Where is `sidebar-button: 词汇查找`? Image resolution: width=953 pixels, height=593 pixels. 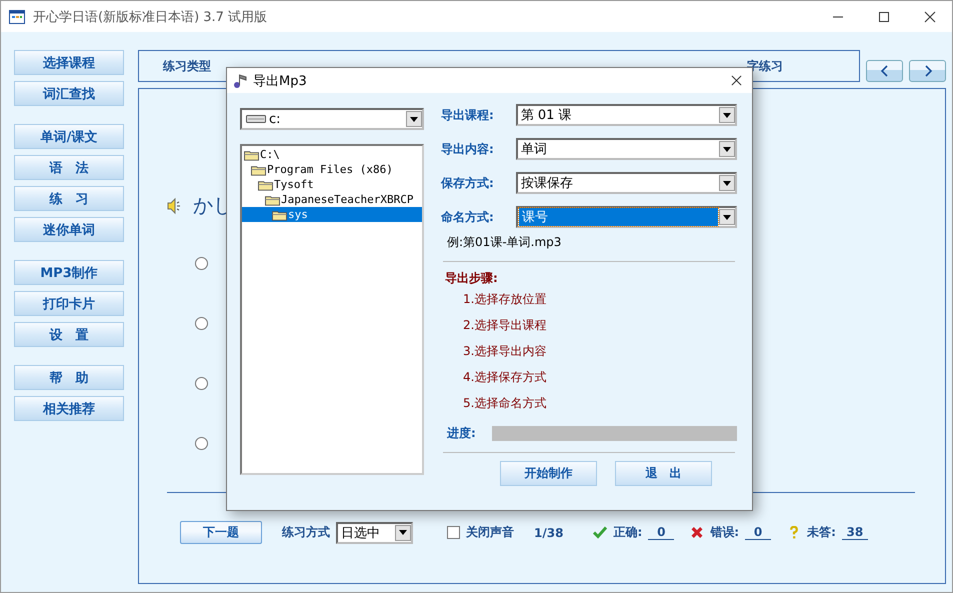 sidebar-button: 词汇查找 is located at coordinates (69, 93).